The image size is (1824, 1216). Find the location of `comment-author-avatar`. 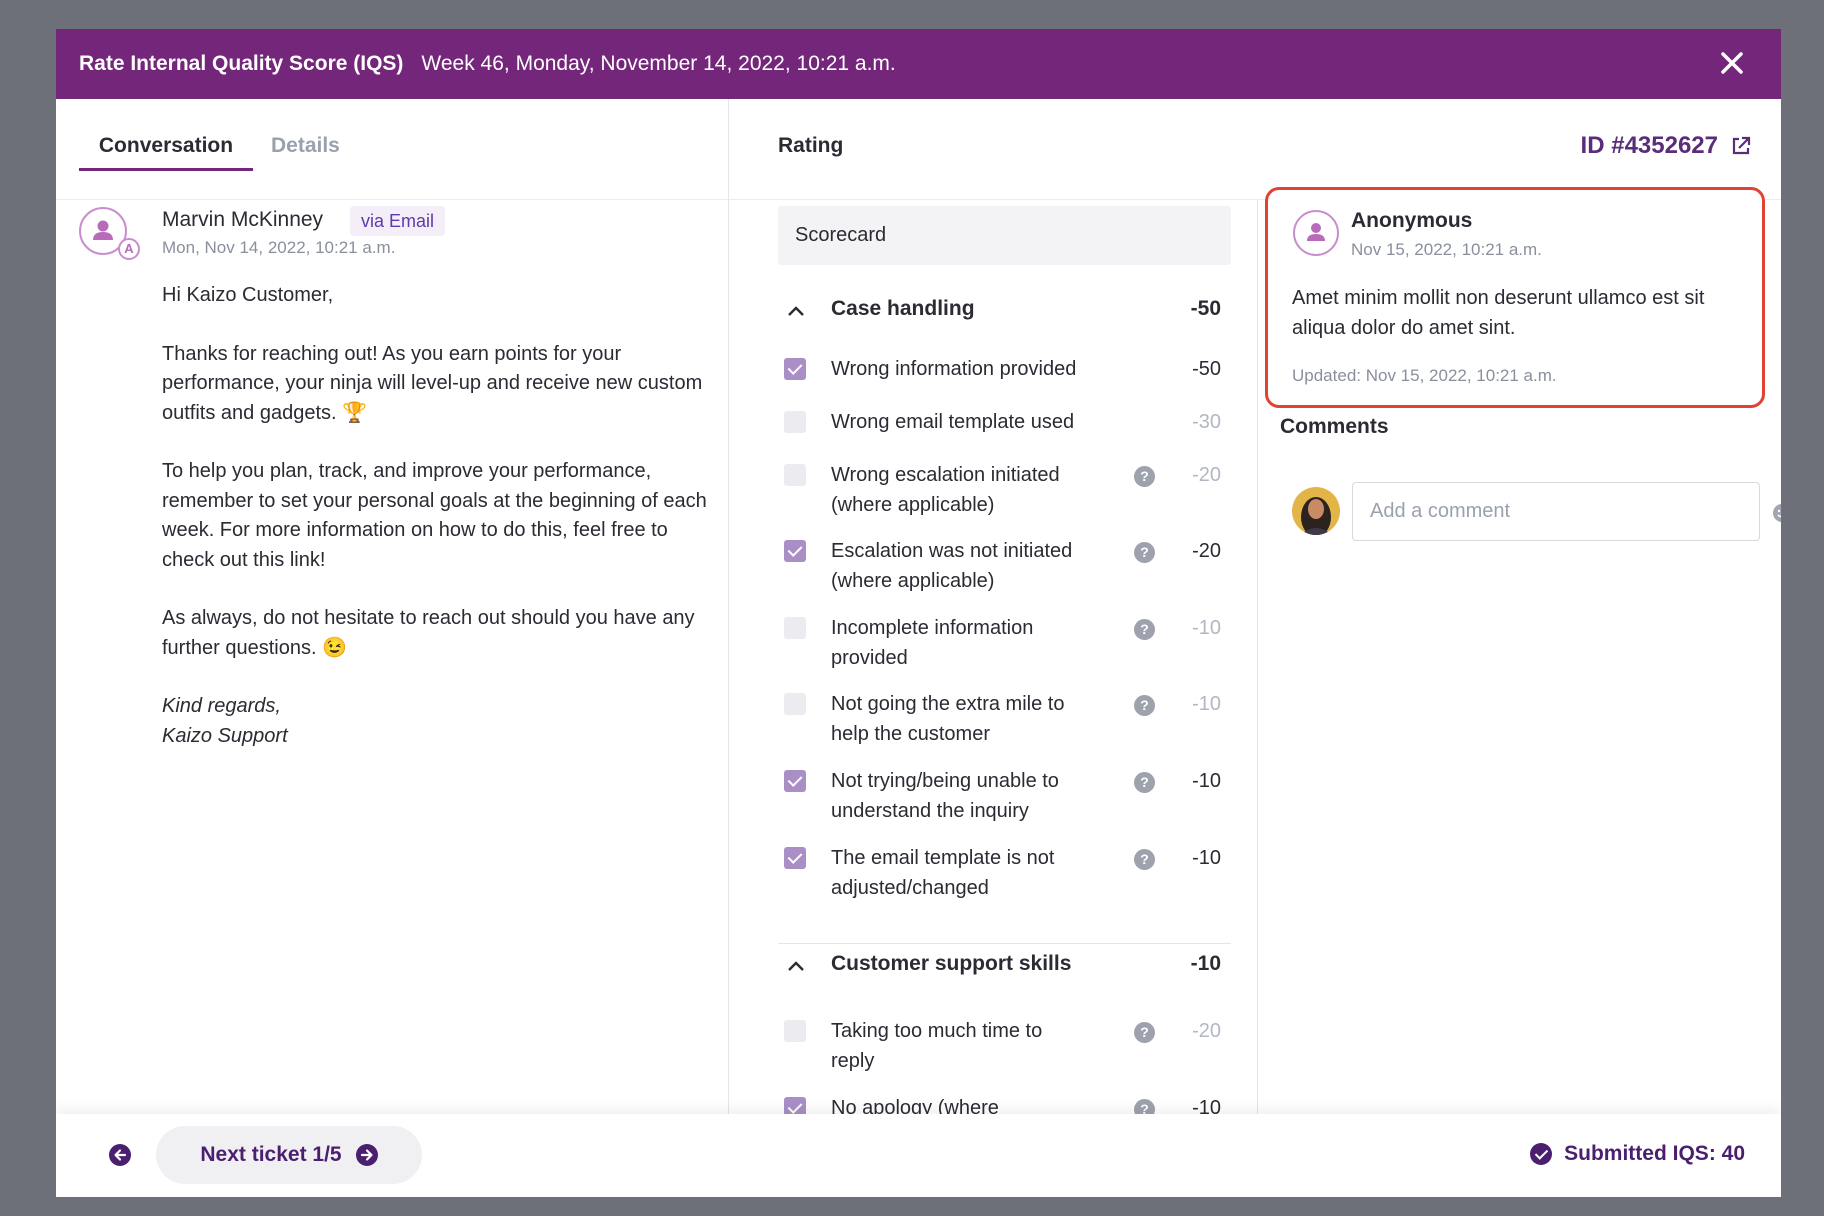

comment-author-avatar is located at coordinates (1316, 233).